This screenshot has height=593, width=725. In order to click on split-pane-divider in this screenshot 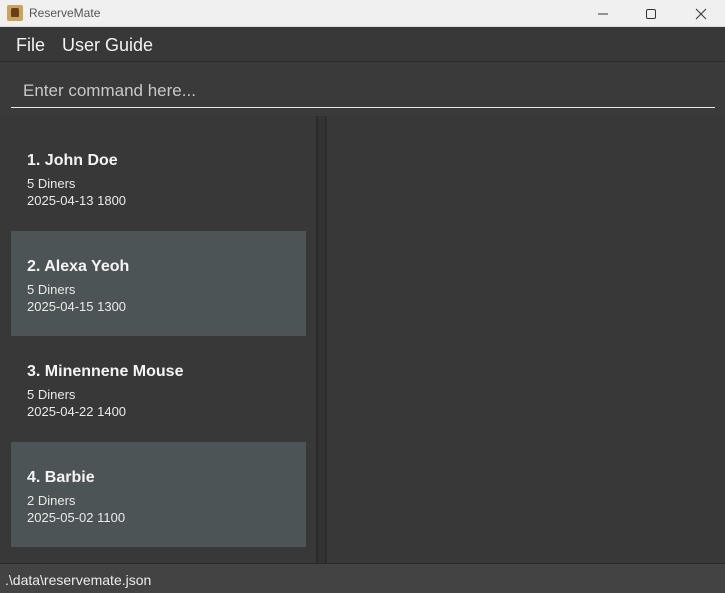, I will do `click(321, 339)`.